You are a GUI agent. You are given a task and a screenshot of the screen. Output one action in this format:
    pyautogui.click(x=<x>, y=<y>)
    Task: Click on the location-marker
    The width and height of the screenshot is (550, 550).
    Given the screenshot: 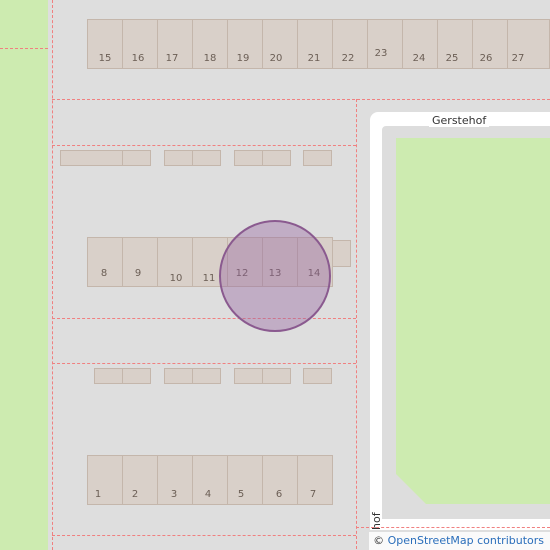 What is the action you would take?
    pyautogui.click(x=275, y=276)
    